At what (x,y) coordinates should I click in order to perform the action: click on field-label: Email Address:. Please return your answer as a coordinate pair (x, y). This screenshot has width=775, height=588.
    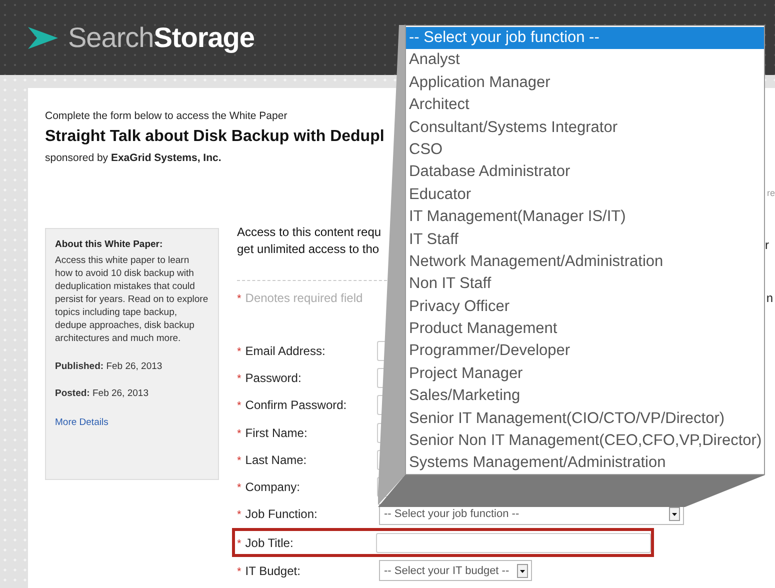
    Looking at the image, I should click on (285, 351).